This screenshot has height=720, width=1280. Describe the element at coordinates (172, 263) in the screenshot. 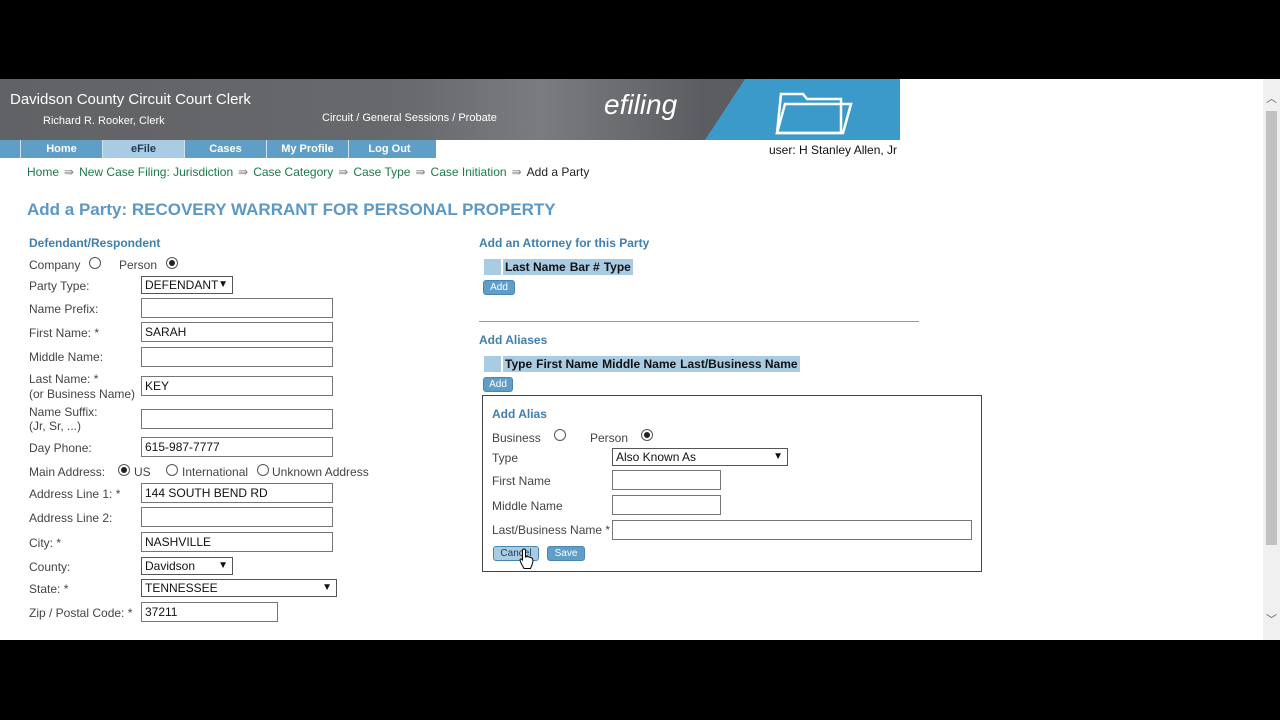

I see `person-radio` at that location.